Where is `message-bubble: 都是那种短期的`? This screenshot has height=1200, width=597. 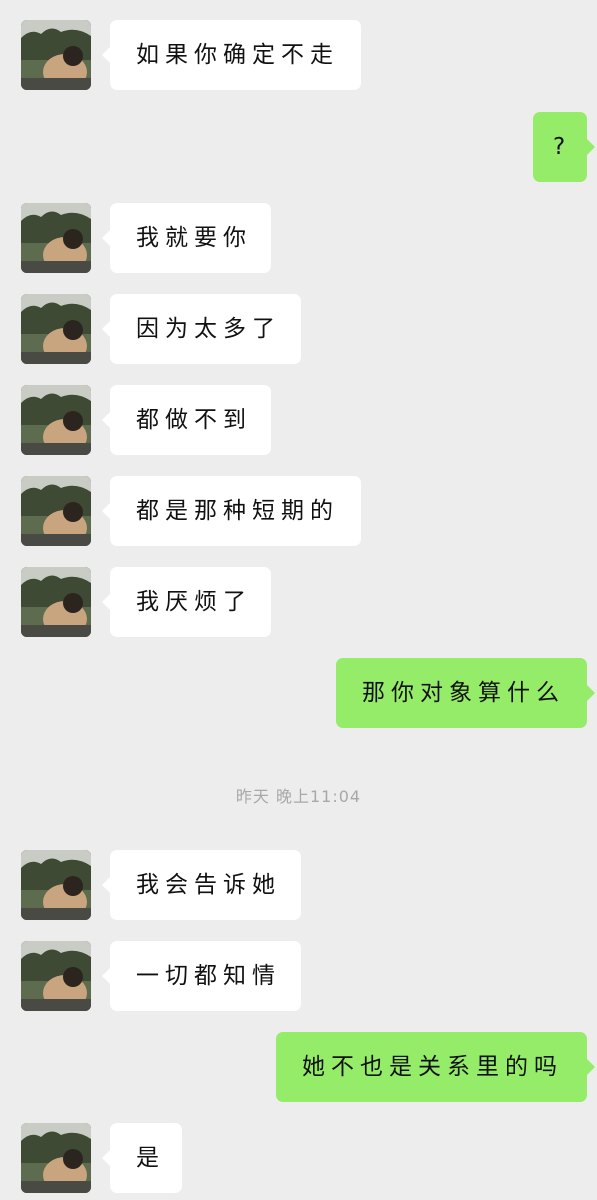 message-bubble: 都是那种短期的 is located at coordinates (231, 511).